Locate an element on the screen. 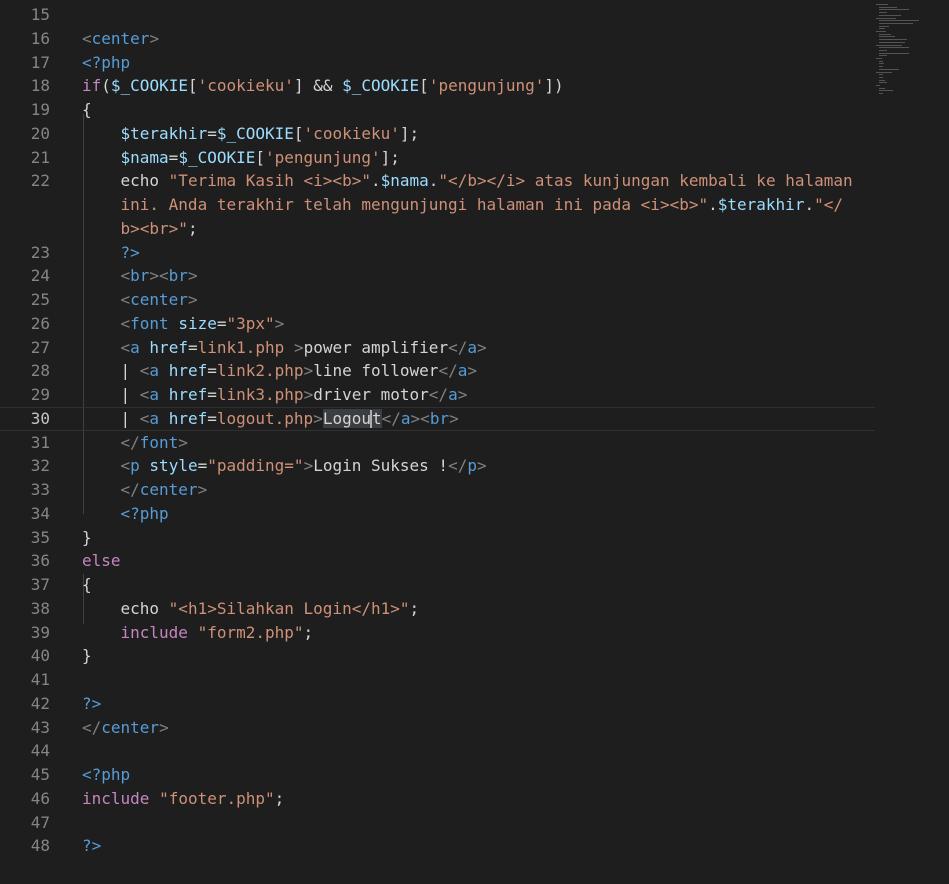  code-token: p is located at coordinates (472, 466).